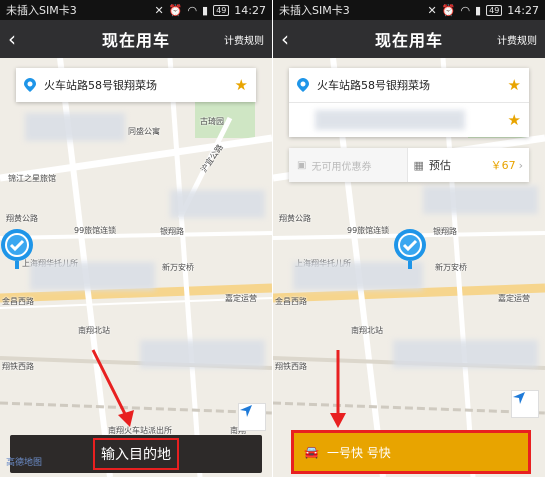 The image size is (545, 477). Describe the element at coordinates (439, 165) in the screenshot. I see `estimate-label: 预估` at that location.